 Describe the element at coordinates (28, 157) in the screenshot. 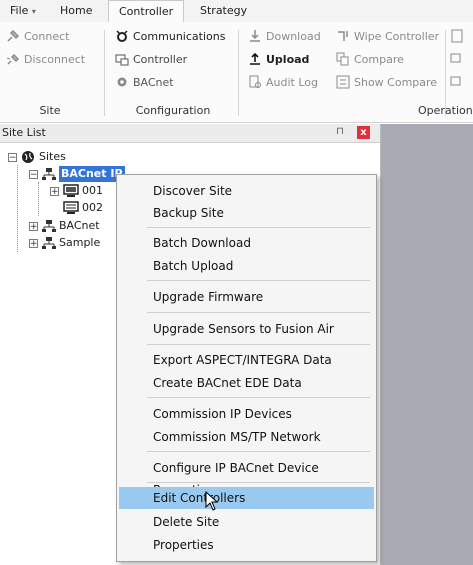

I see `globe-icon` at that location.